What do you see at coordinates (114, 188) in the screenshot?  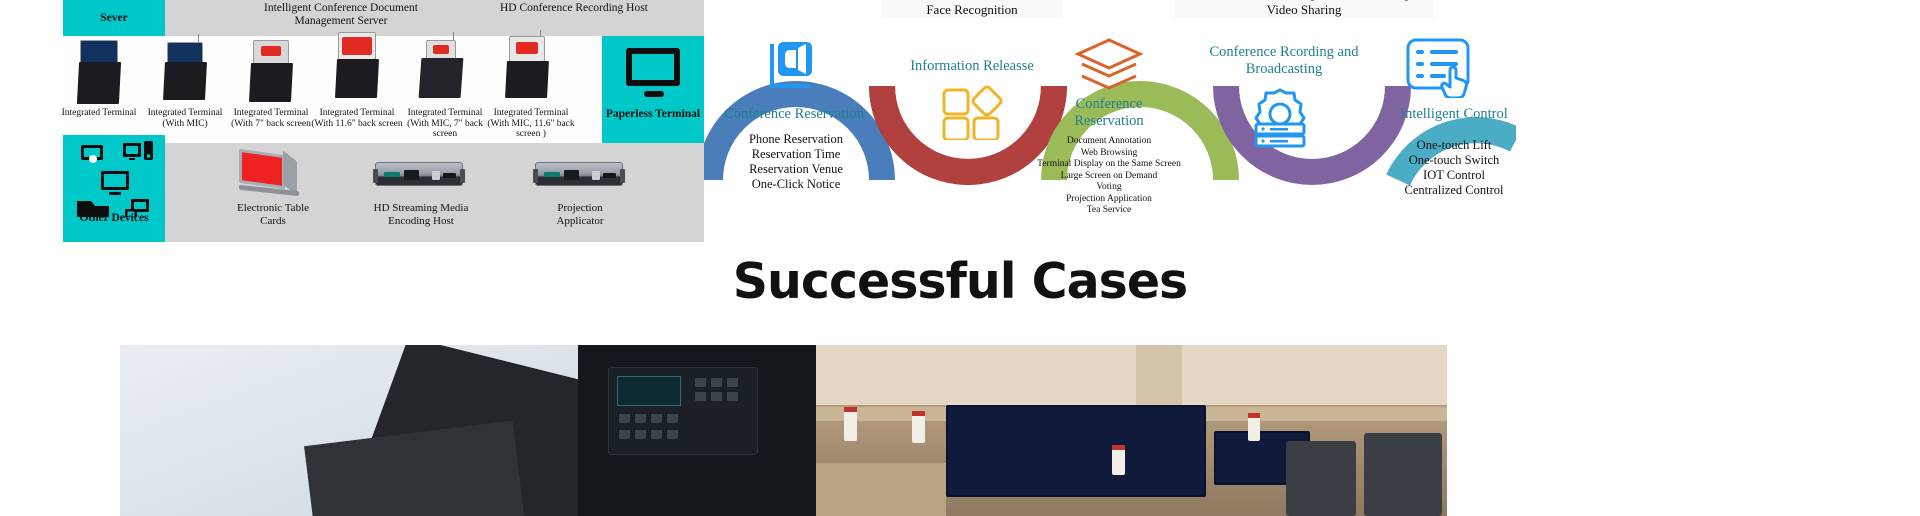 I see `other-devices-icons` at bounding box center [114, 188].